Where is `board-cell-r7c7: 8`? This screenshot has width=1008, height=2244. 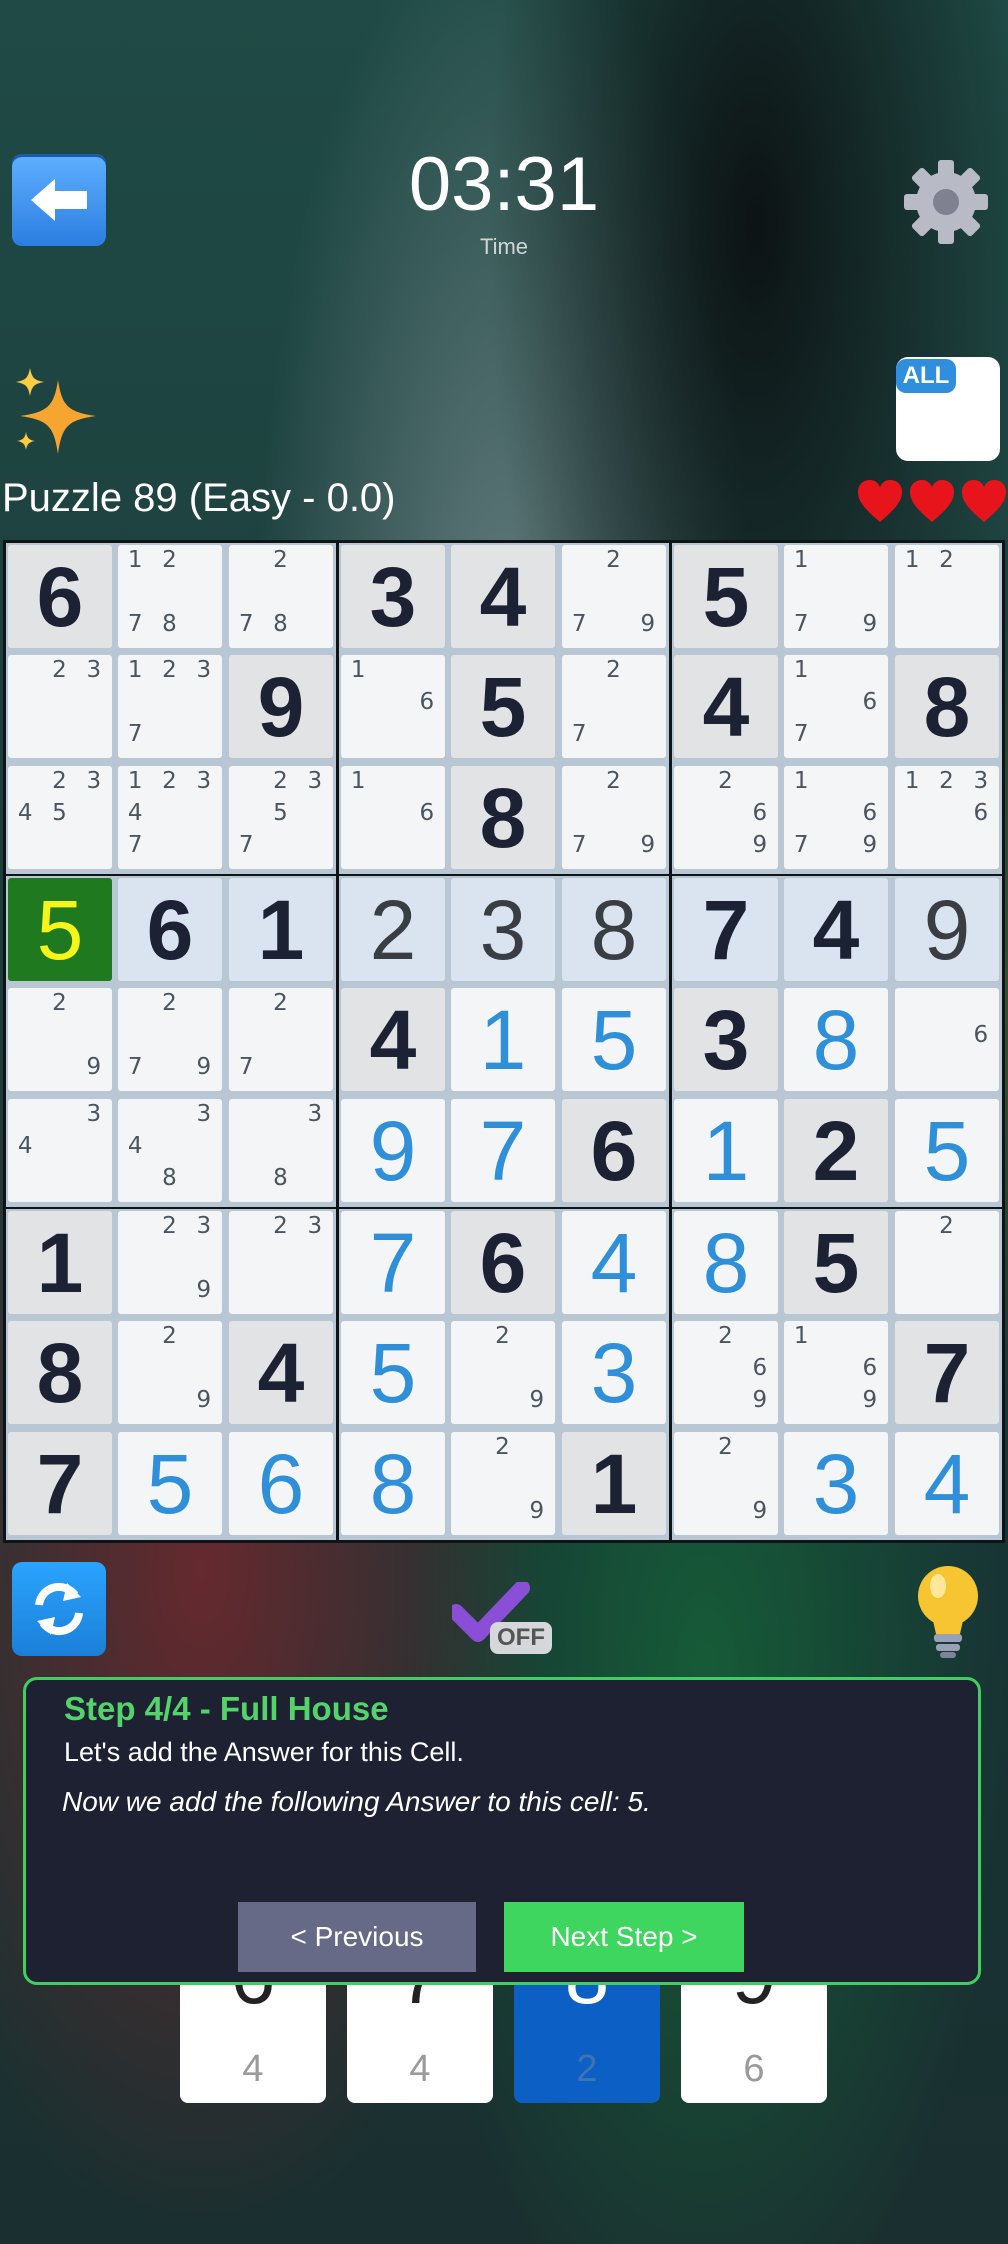 board-cell-r7c7: 8 is located at coordinates (726, 1262).